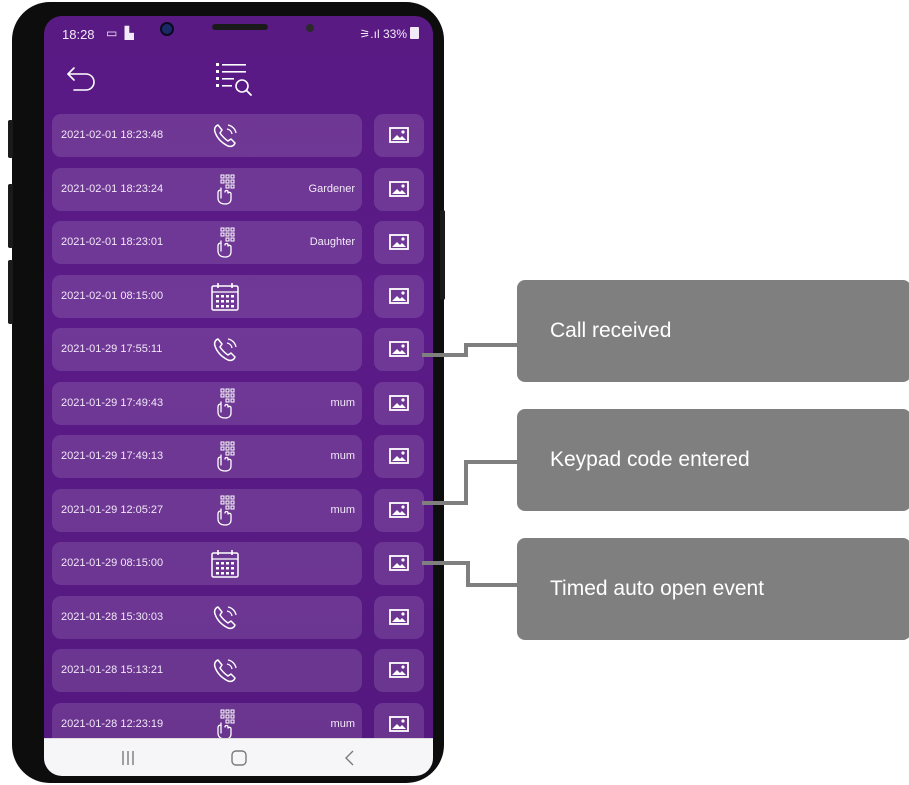  What do you see at coordinates (713, 331) in the screenshot?
I see `callout-call-received: Call received` at bounding box center [713, 331].